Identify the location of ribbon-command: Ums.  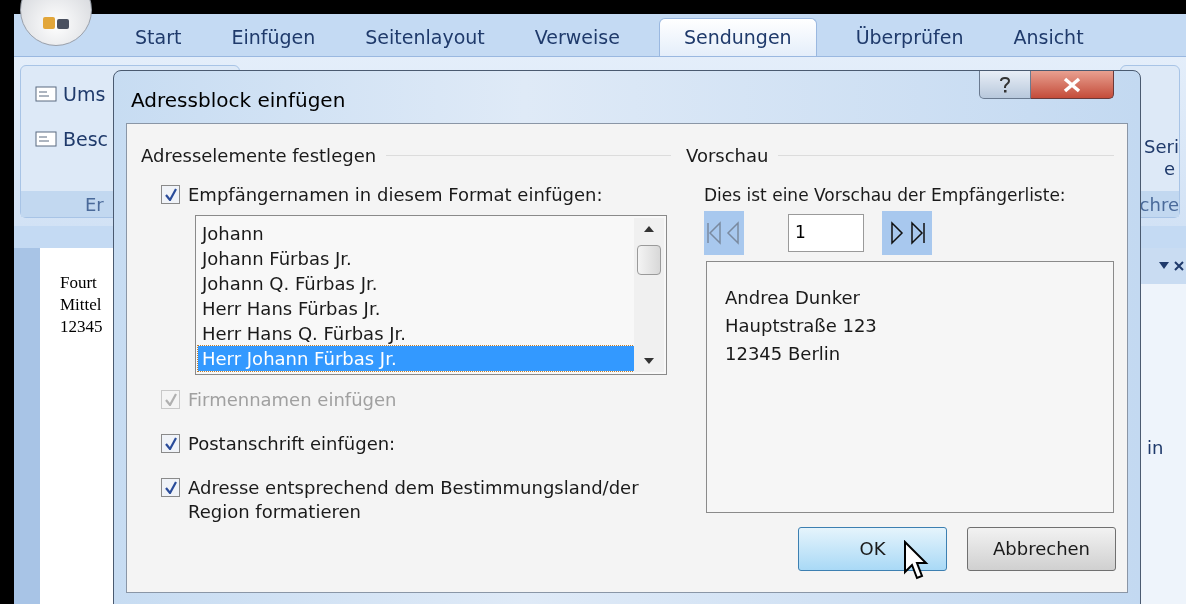
(84, 94).